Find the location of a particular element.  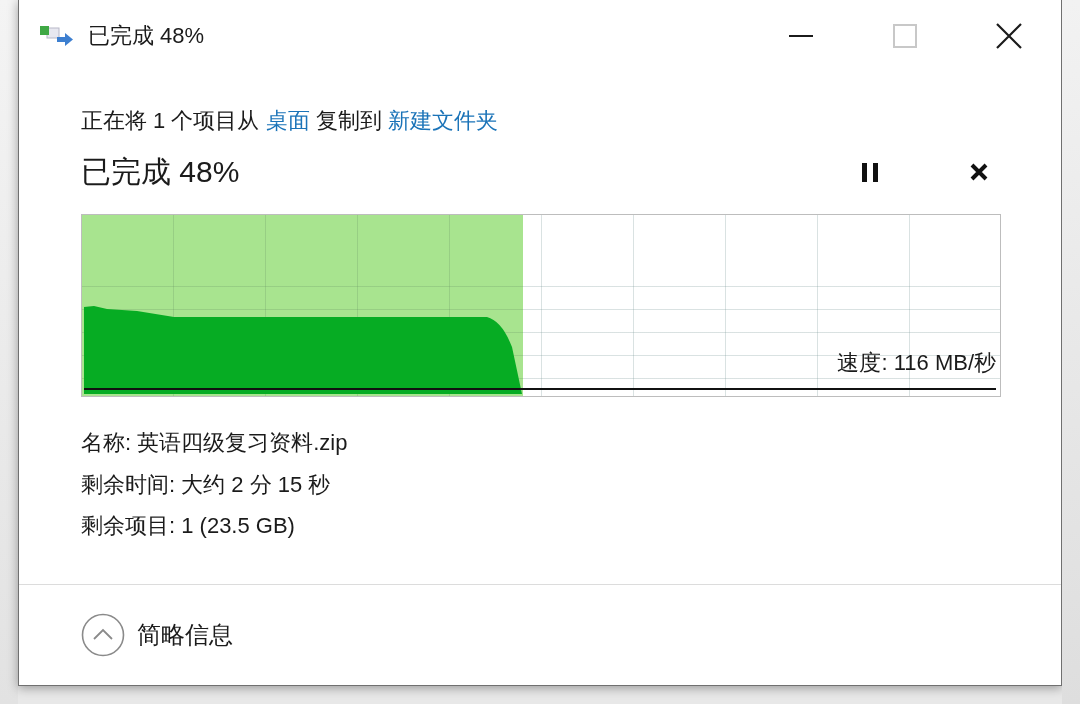

copy-status-text: 正在将 1 个项目从 桌面 复制到 新建文件夹 is located at coordinates (290, 121).